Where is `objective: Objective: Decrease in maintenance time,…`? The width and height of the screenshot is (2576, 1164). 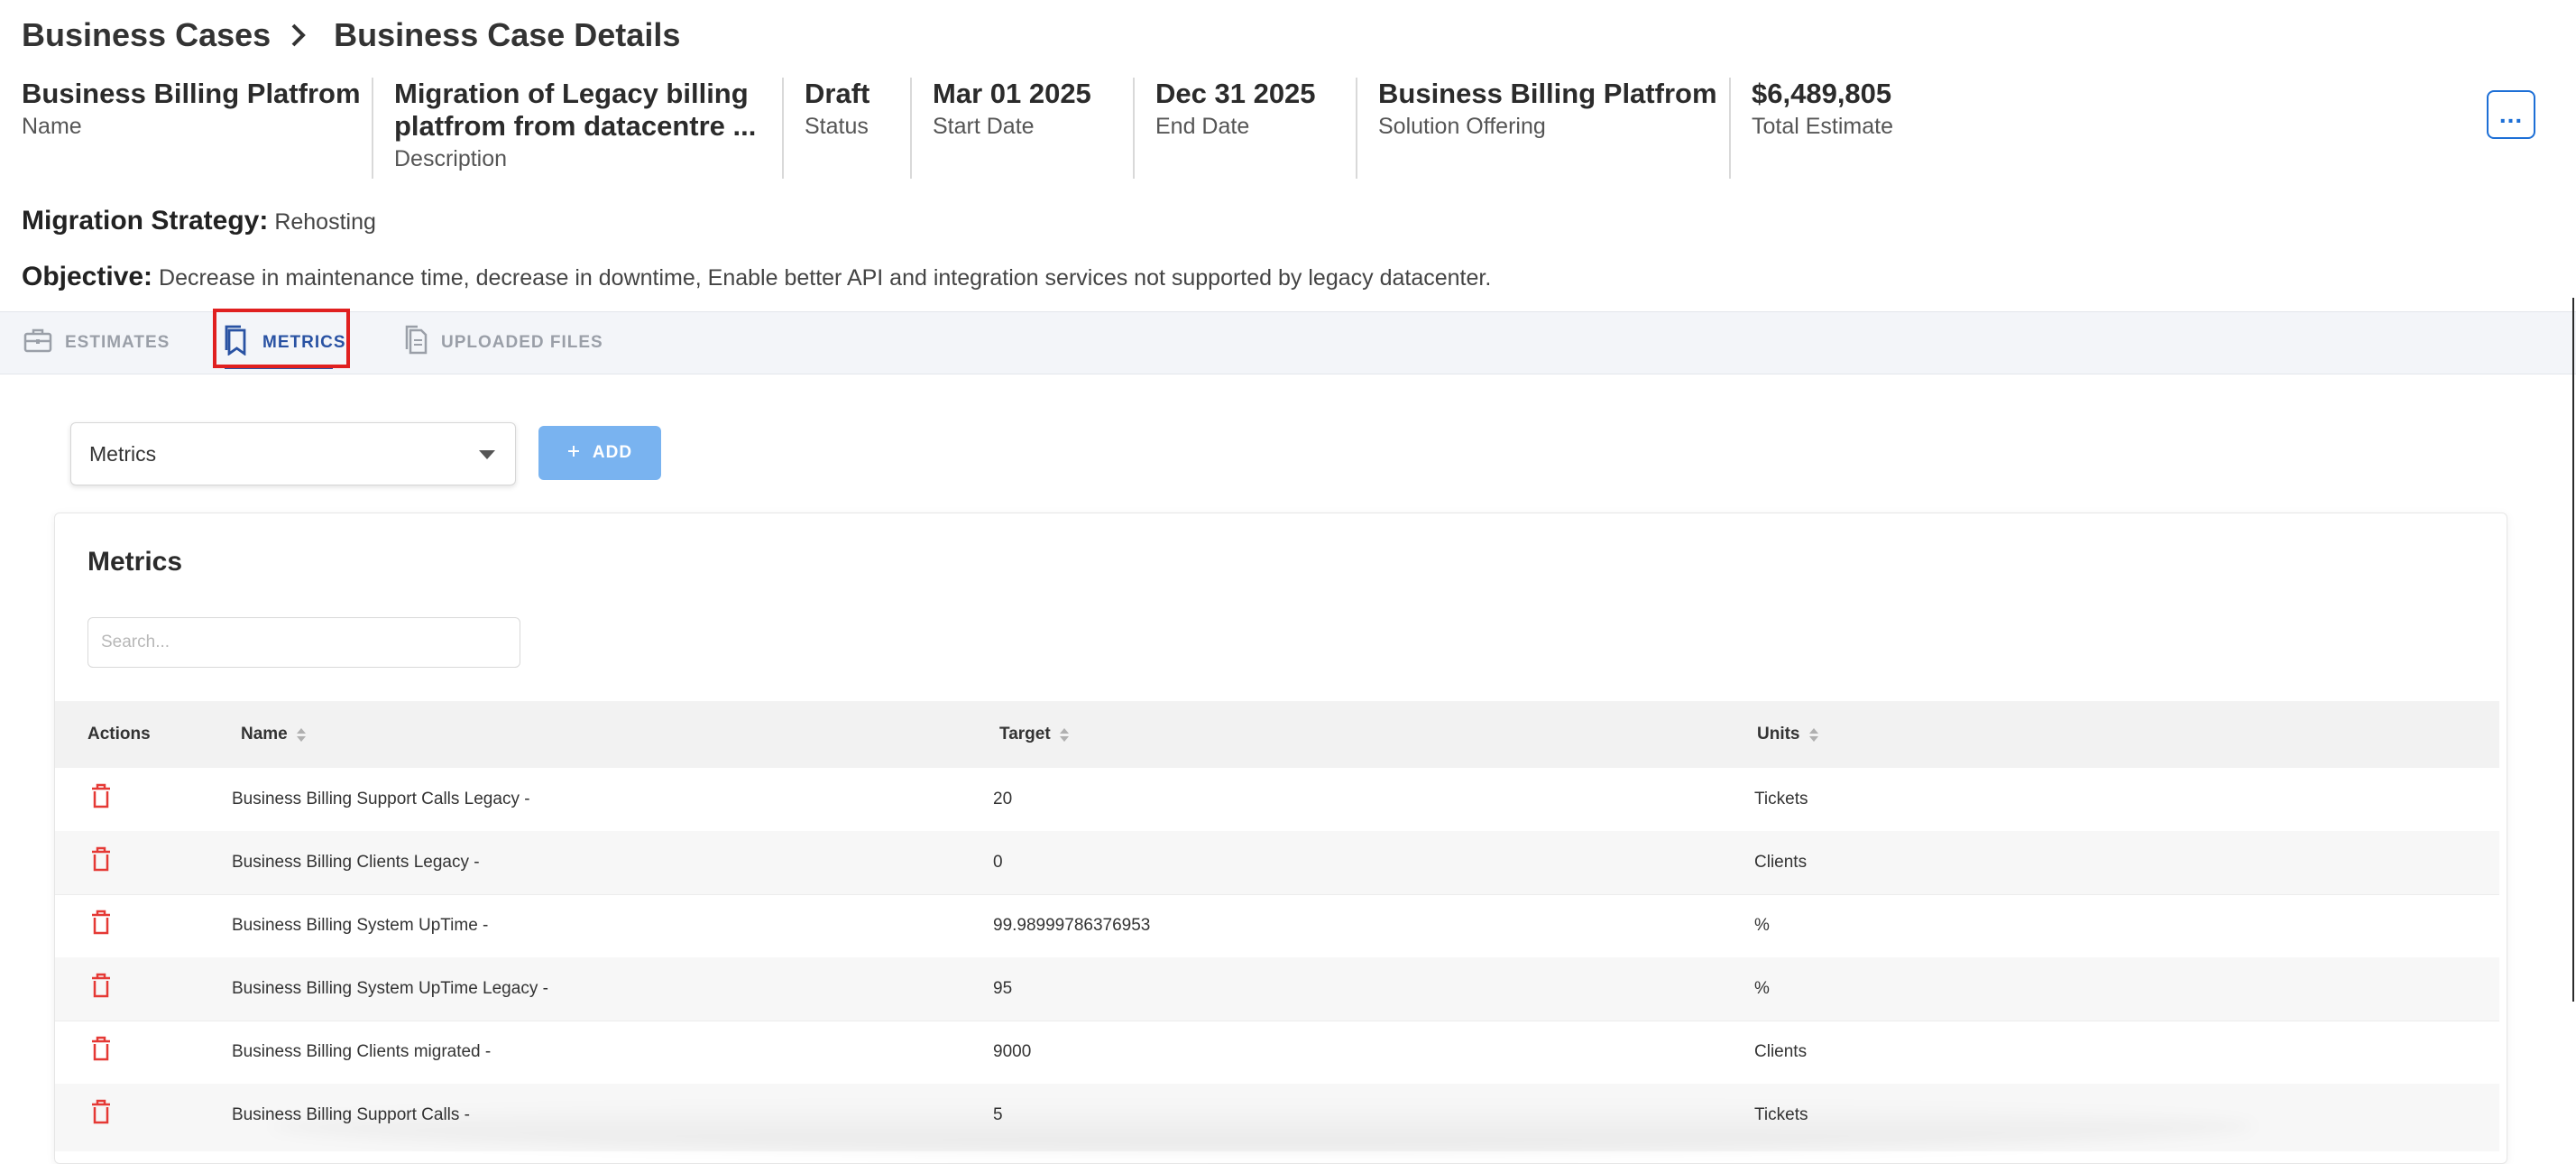
objective: Objective: Decrease in maintenance time,… is located at coordinates (756, 277).